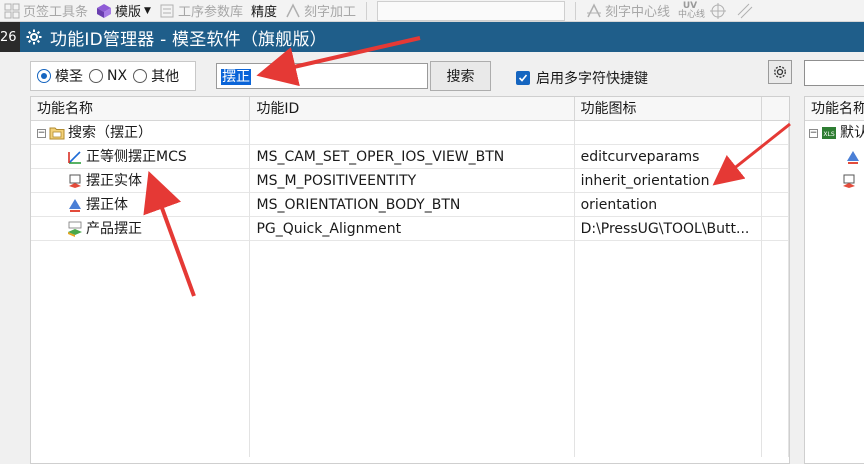 This screenshot has width=864, height=464. I want to click on uv-center-button: UV 中心线, so click(690, 11).